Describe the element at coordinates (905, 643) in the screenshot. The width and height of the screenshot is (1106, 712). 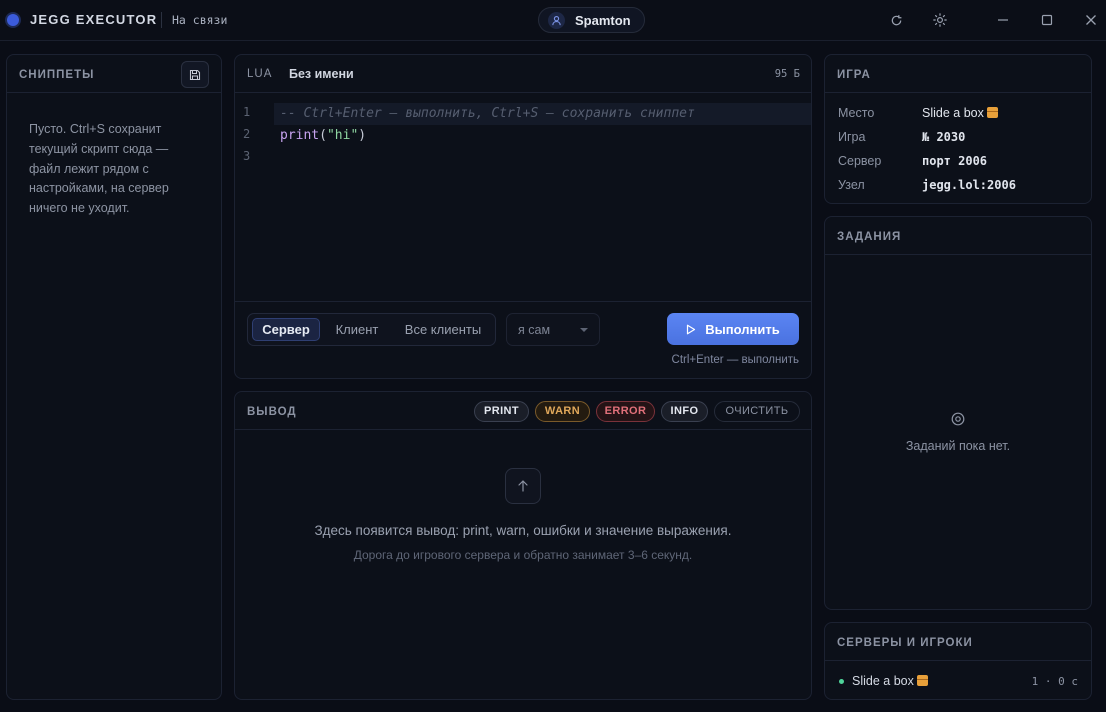
I see `servers-title: СЕРВЕРЫ И ИГРОКИ` at that location.